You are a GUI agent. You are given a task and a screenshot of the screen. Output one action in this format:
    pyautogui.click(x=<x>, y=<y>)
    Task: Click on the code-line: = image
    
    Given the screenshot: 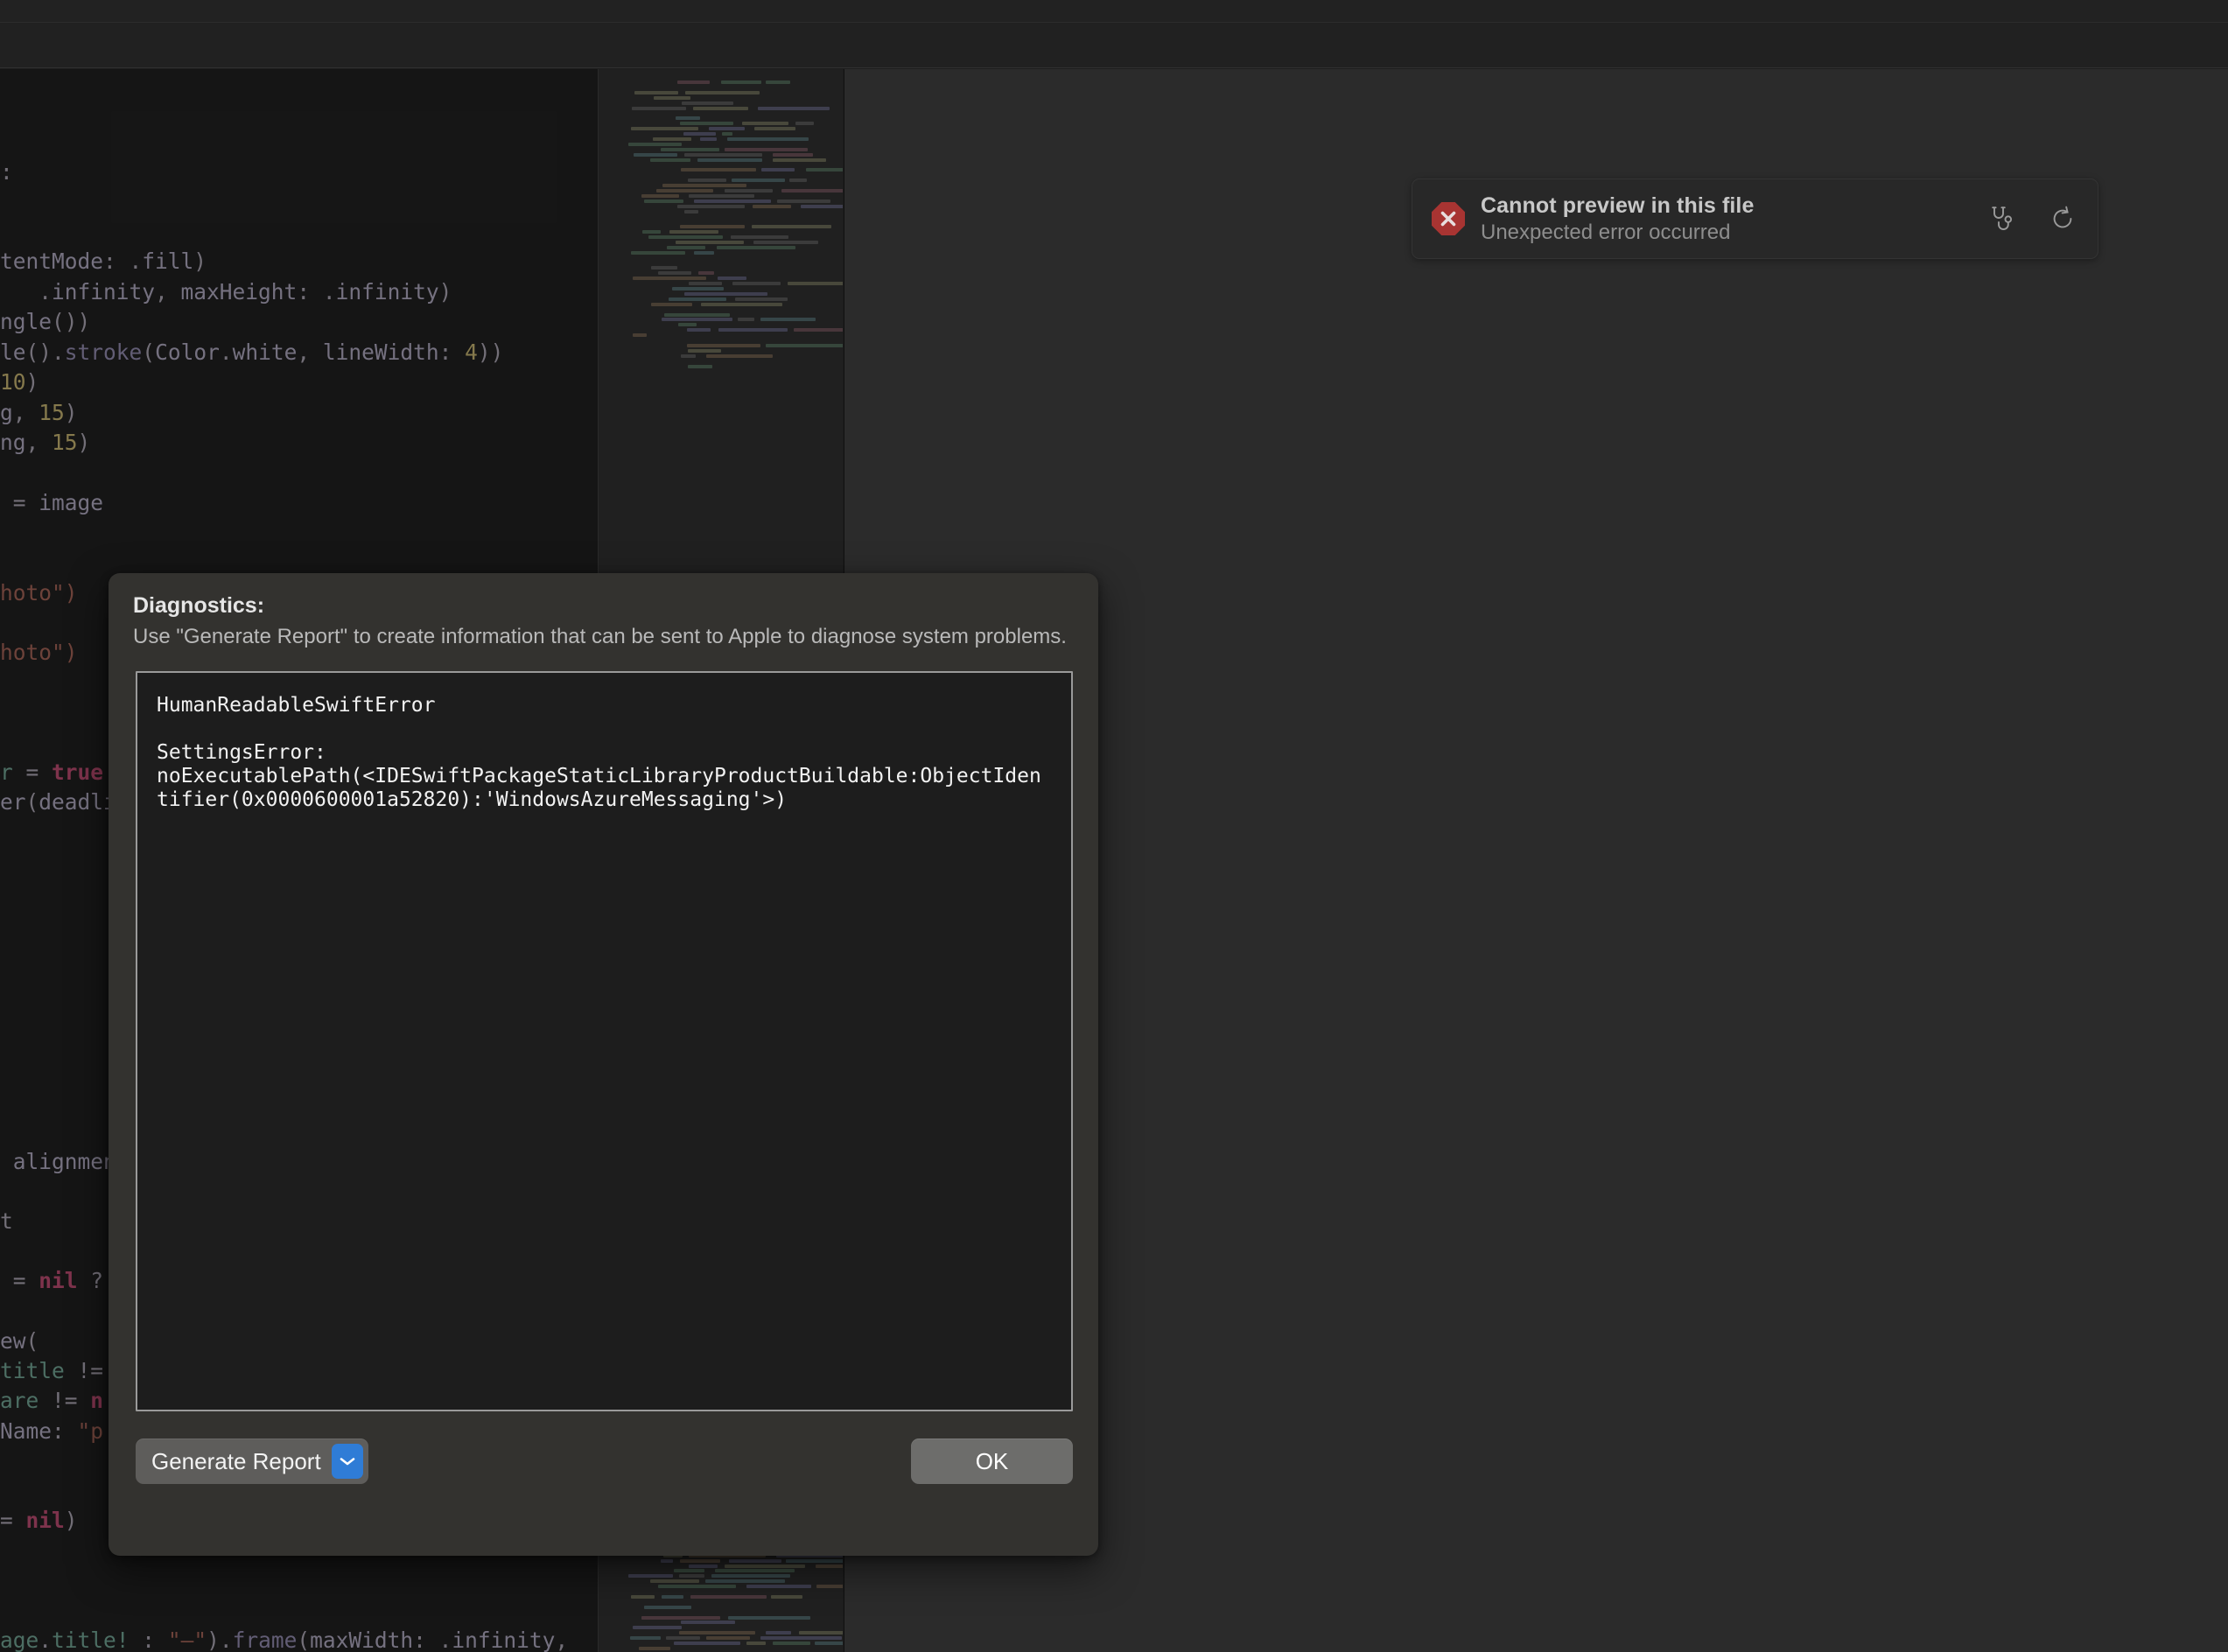 What is the action you would take?
    pyautogui.click(x=52, y=502)
    